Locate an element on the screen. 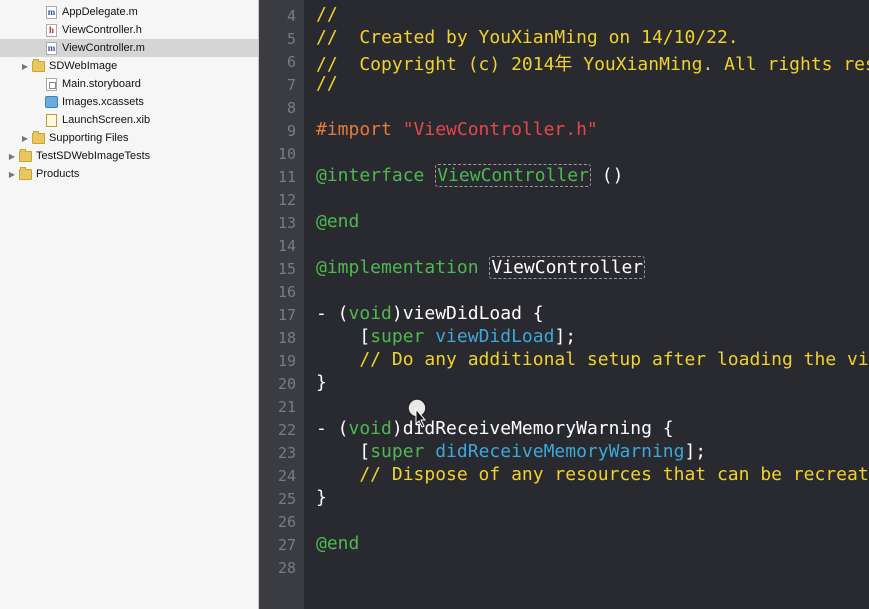 The image size is (869, 609). code-token: "ViewController.h" is located at coordinates (500, 129).